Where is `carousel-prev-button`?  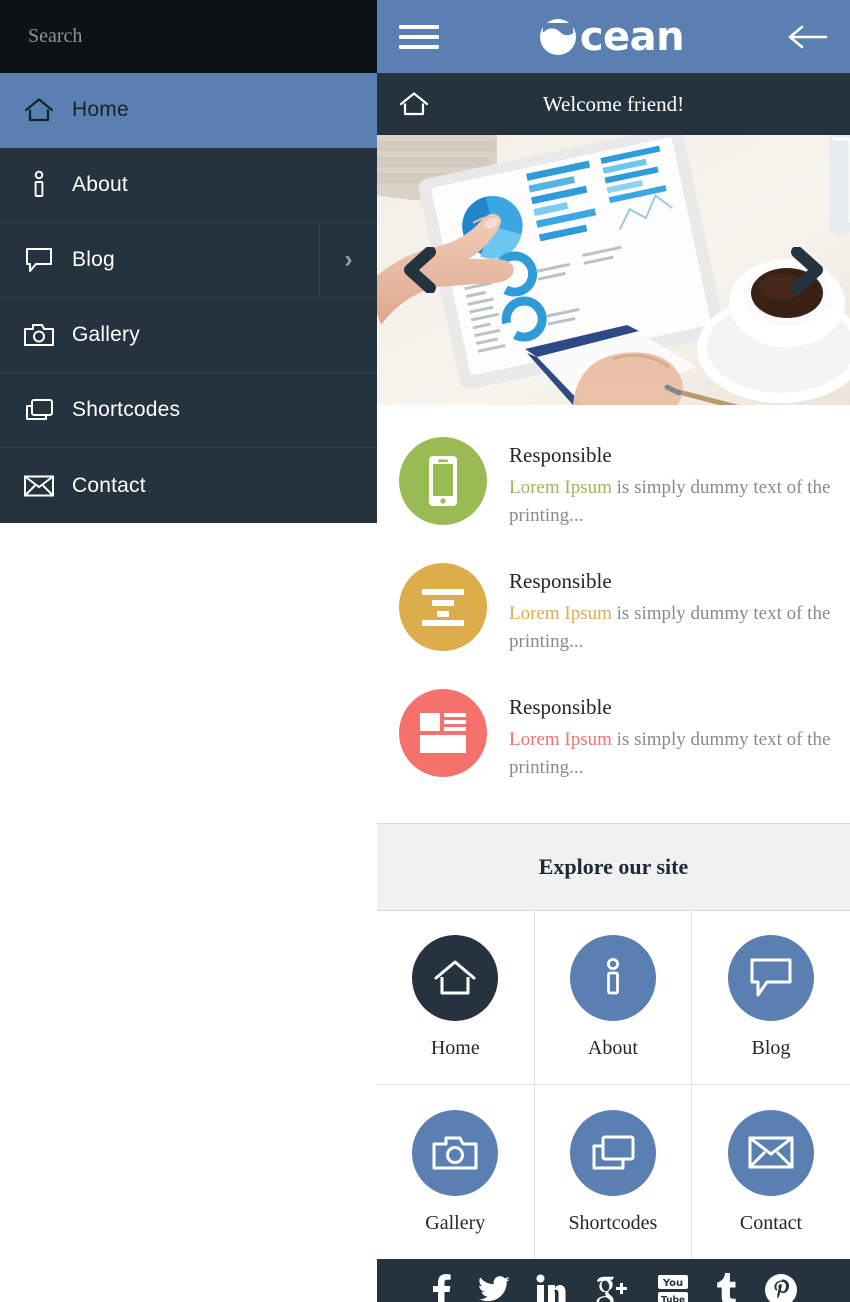 carousel-prev-button is located at coordinates (420, 270).